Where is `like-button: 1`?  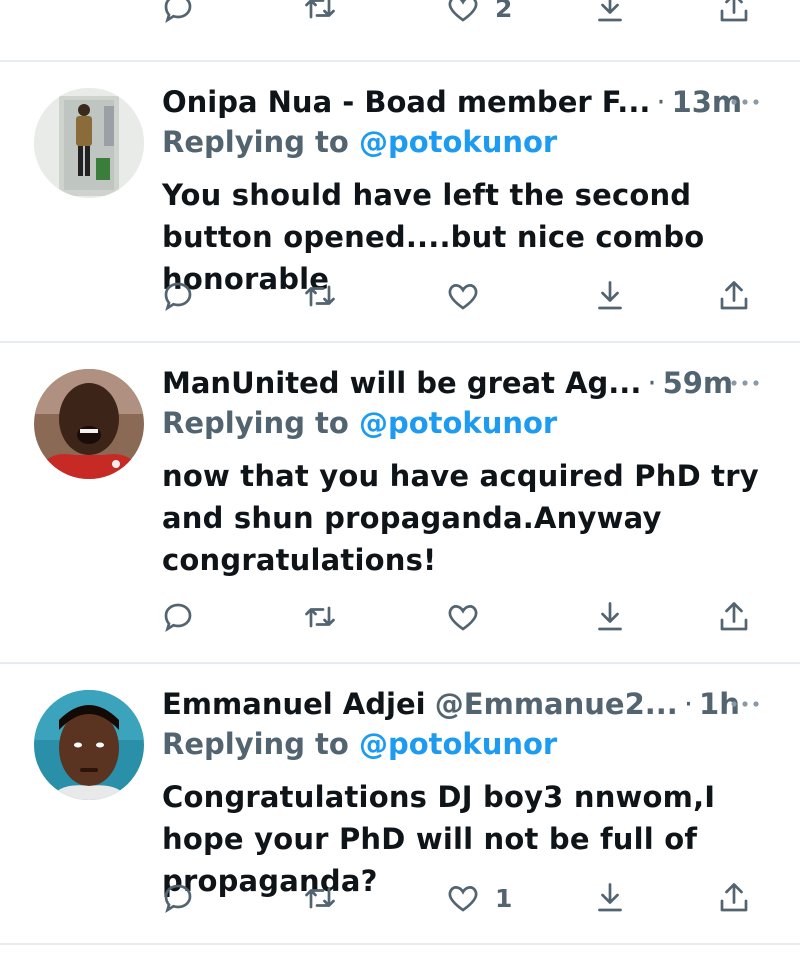 like-button: 1 is located at coordinates (478, 898).